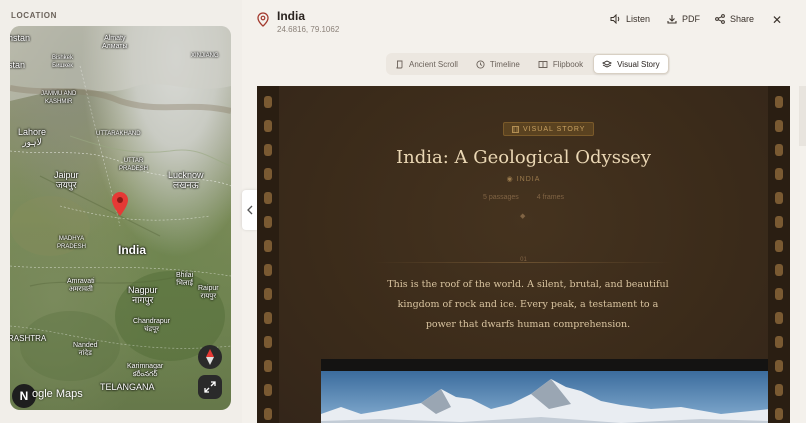 The width and height of the screenshot is (806, 423). What do you see at coordinates (672, 19) in the screenshot?
I see `download-icon` at bounding box center [672, 19].